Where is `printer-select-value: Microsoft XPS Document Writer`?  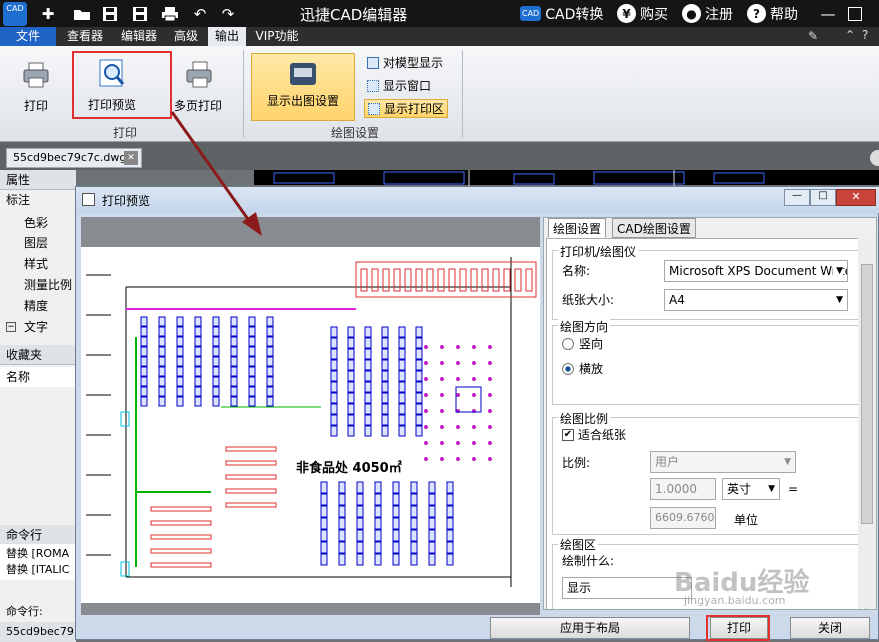
printer-select-value: Microsoft XPS Document Writer is located at coordinates (758, 271).